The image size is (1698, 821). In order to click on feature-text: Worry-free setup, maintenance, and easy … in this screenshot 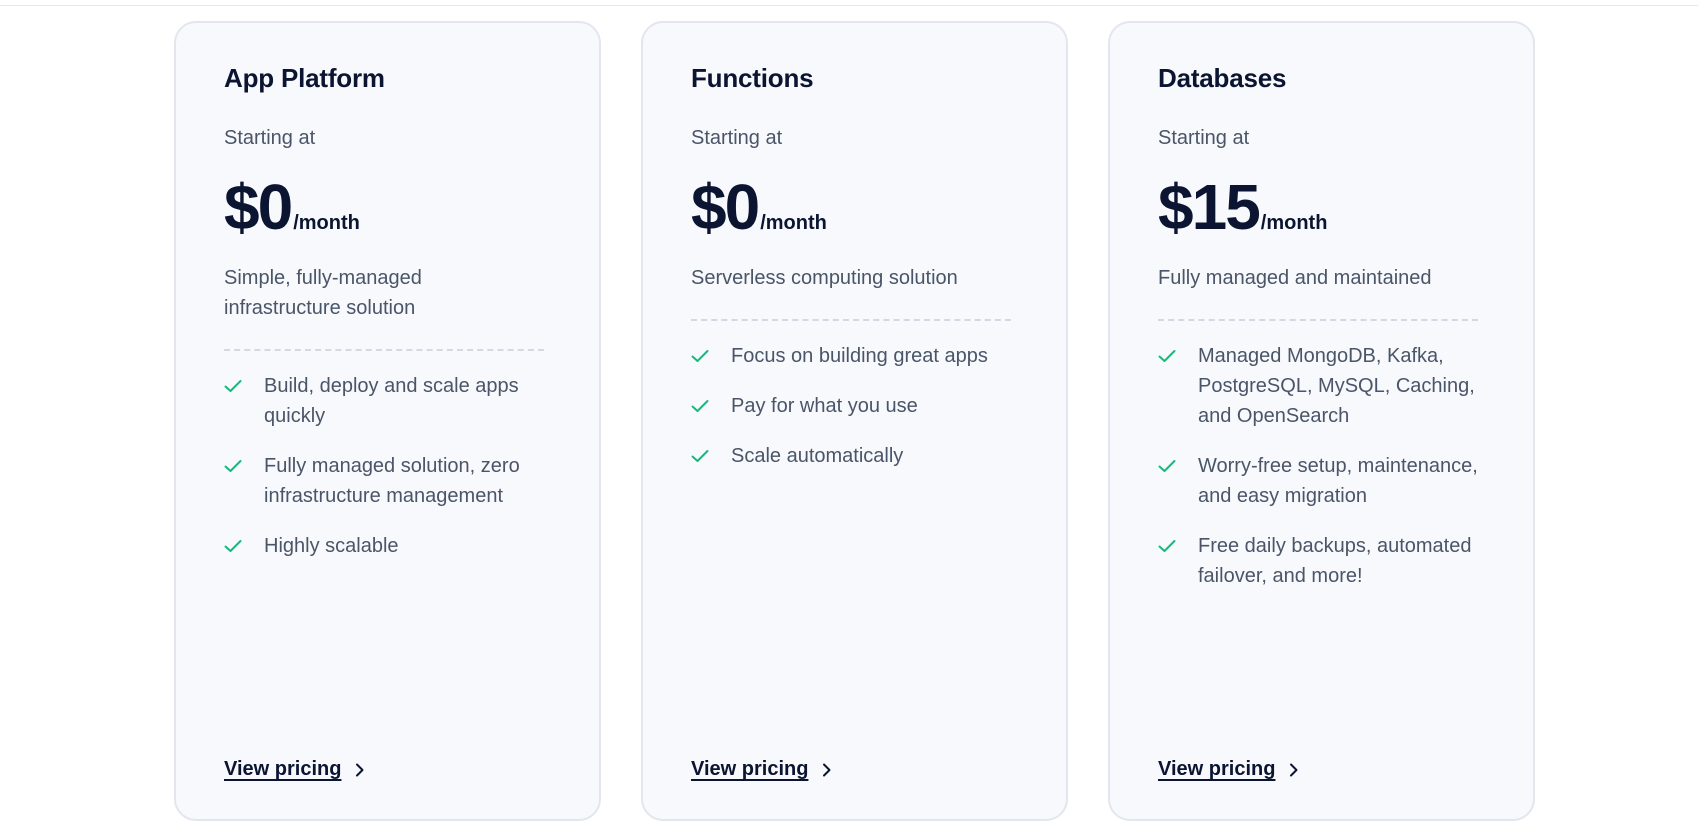, I will do `click(1338, 481)`.